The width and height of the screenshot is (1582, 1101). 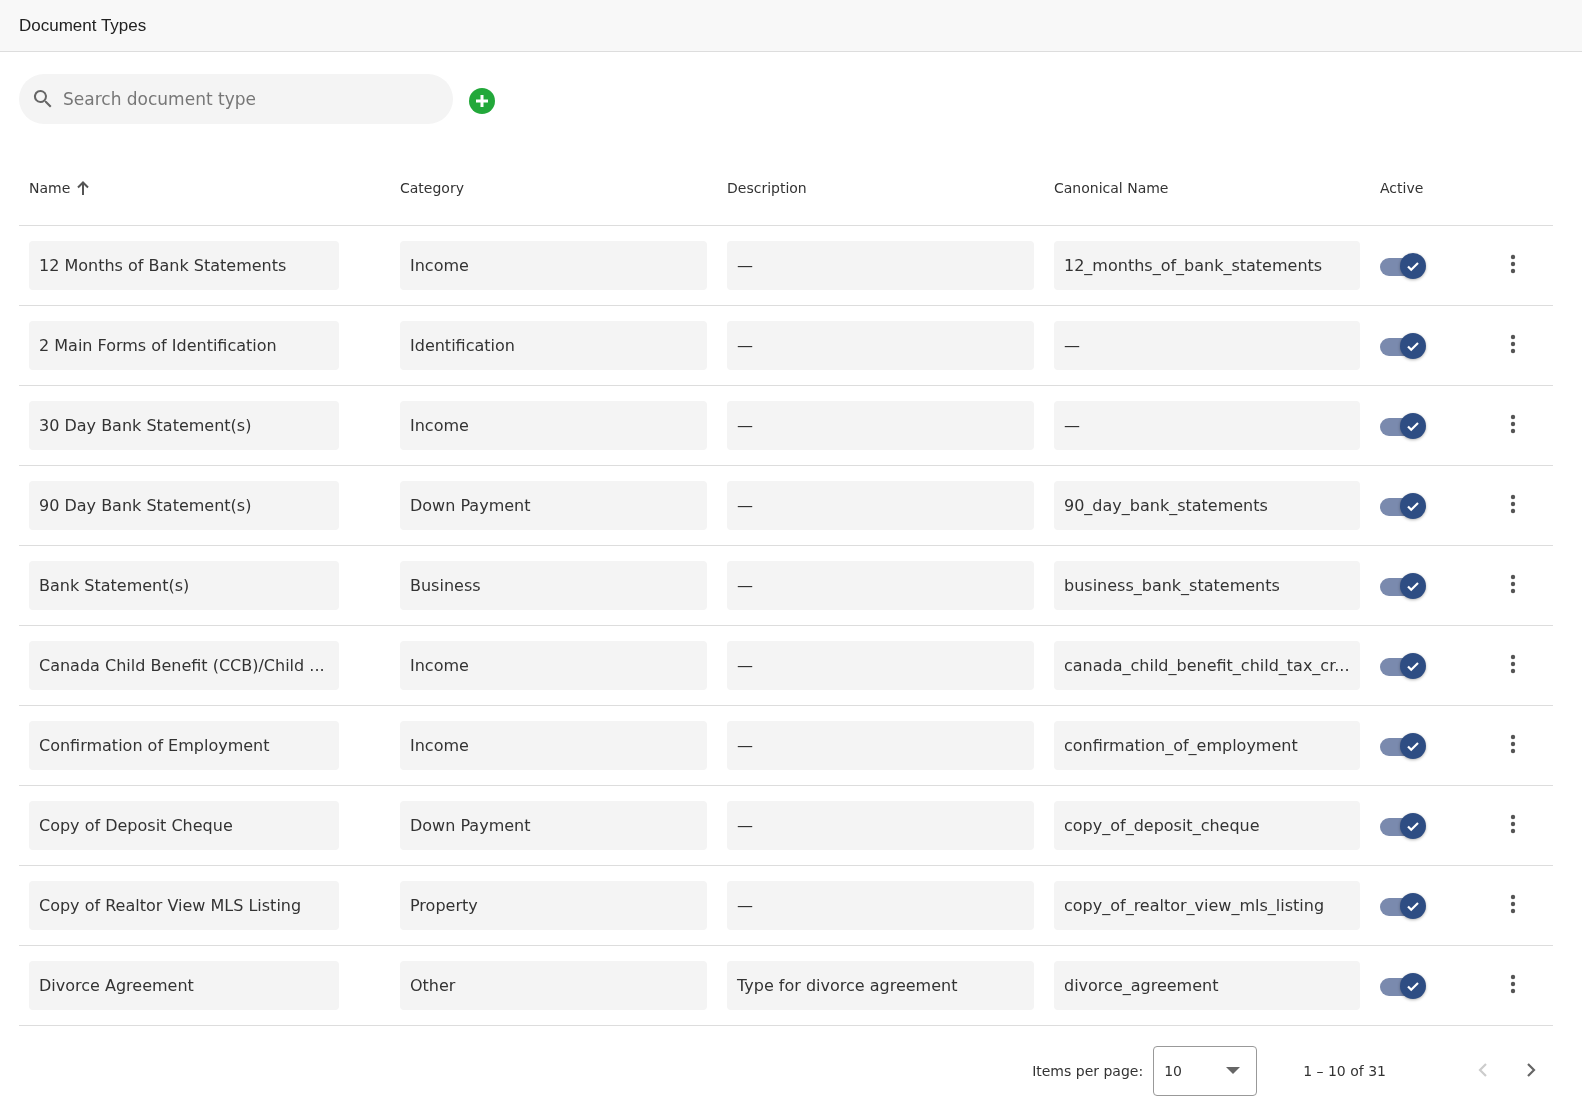 I want to click on table-cell: 12 Months of Bank Statements, so click(x=184, y=265).